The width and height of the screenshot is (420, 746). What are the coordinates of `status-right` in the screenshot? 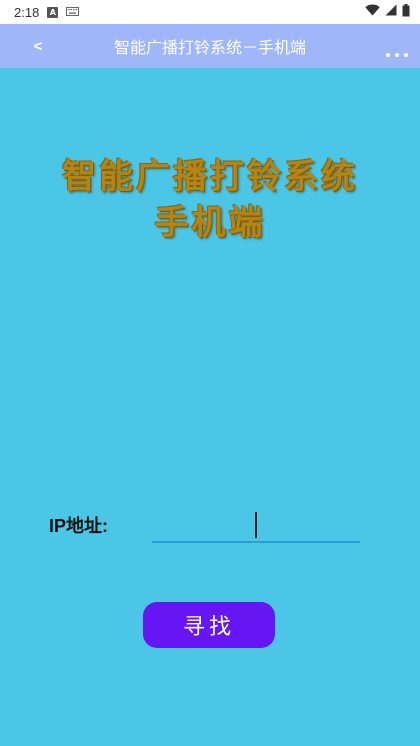 It's located at (387, 12).